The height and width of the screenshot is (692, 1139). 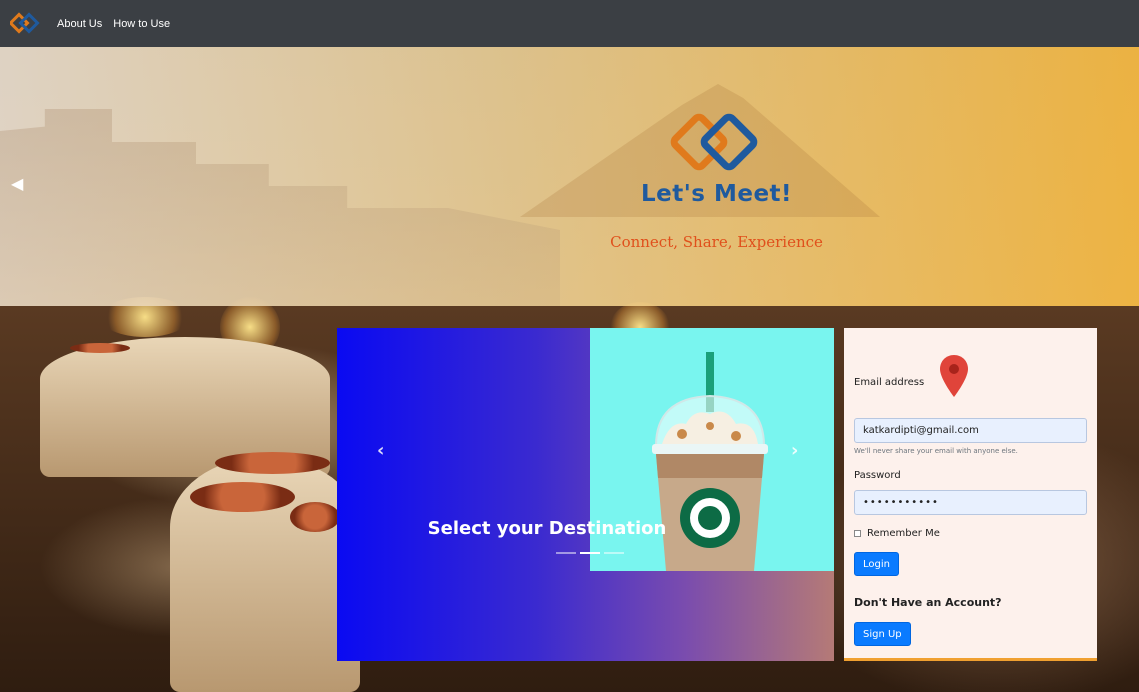 I want to click on no-account-text: Don't Have an Account?, so click(x=928, y=602).